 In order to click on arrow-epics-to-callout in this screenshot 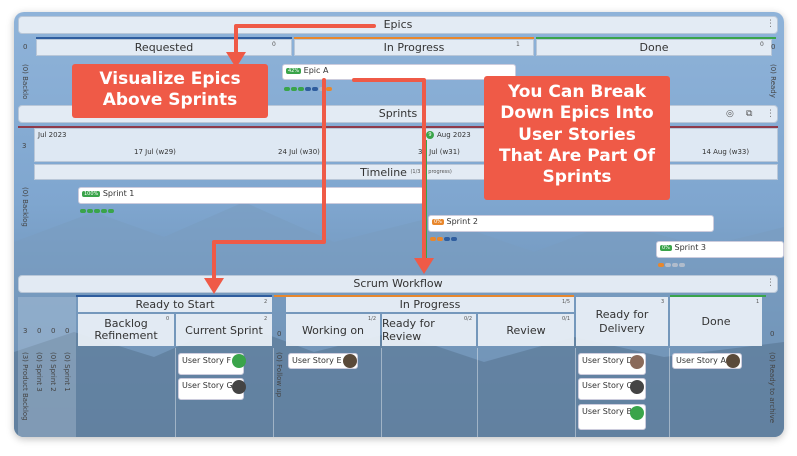, I will do `click(305, 41)`.